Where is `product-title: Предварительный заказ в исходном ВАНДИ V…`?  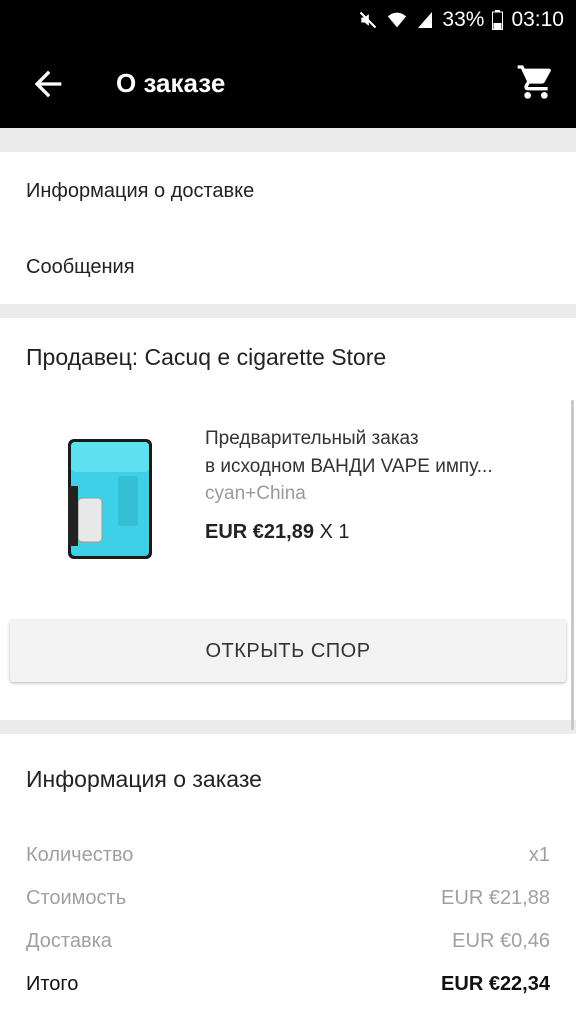 product-title: Предварительный заказ в исходном ВАНДИ V… is located at coordinates (375, 453).